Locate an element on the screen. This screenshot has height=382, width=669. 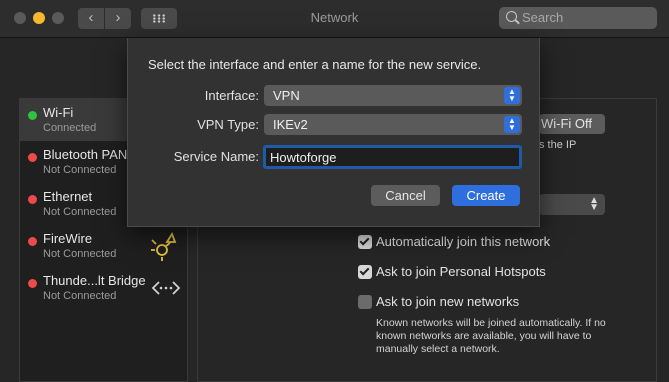
service-item-thunderbolt-bridge: Thunde...lt Bridge Not Connected is located at coordinates (104, 288).